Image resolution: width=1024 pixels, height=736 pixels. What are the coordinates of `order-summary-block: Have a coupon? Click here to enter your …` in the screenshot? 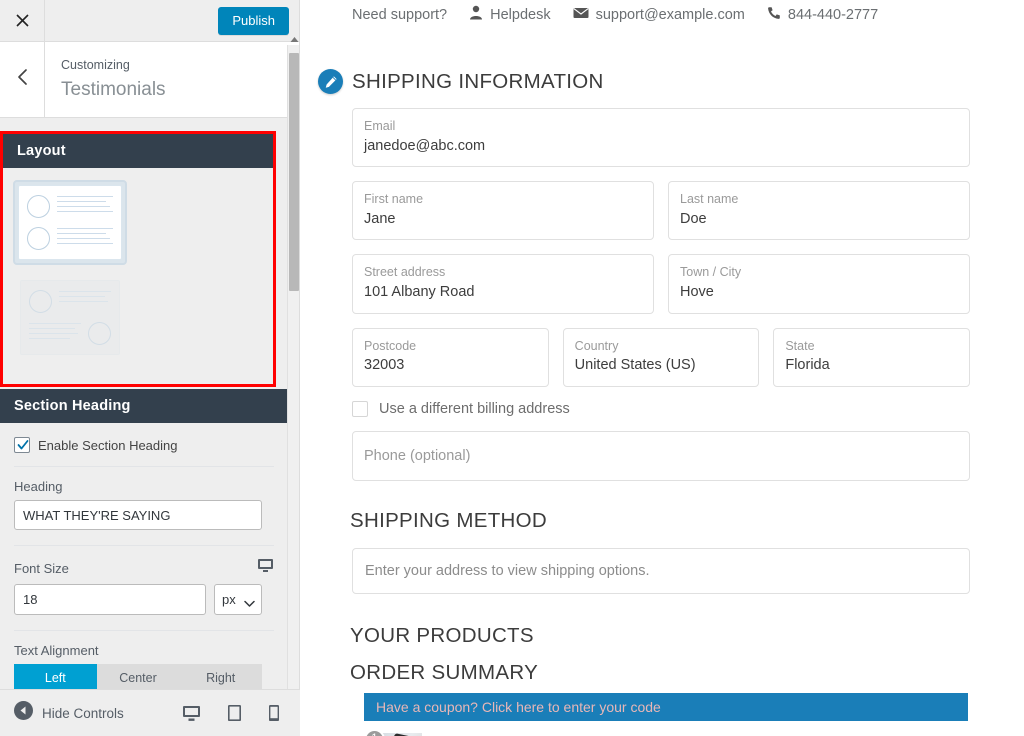 It's located at (661, 714).